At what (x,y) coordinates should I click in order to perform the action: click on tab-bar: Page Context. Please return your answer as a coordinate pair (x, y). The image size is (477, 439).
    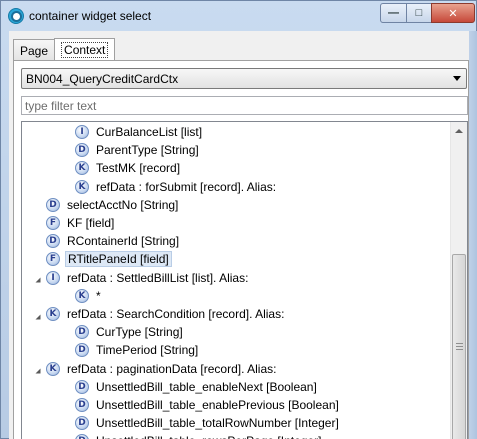
    Looking at the image, I should click on (64, 49).